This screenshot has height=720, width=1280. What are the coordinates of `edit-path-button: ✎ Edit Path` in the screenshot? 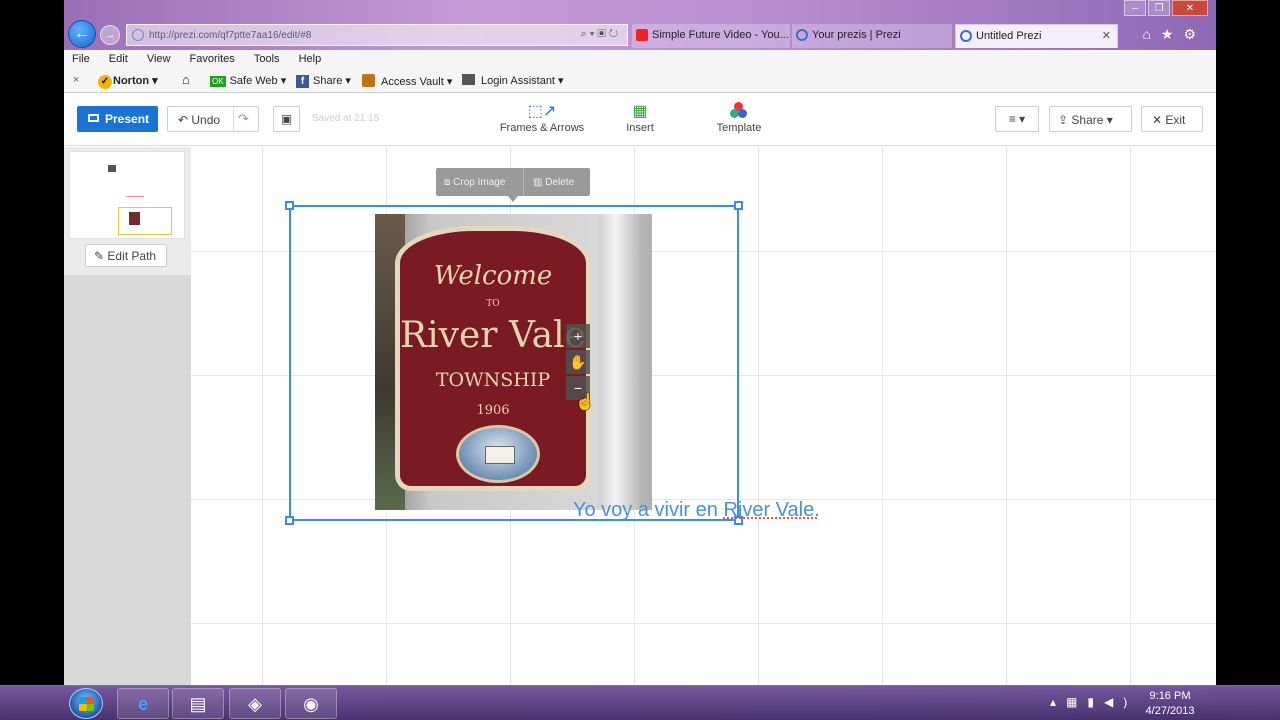 It's located at (126, 255).